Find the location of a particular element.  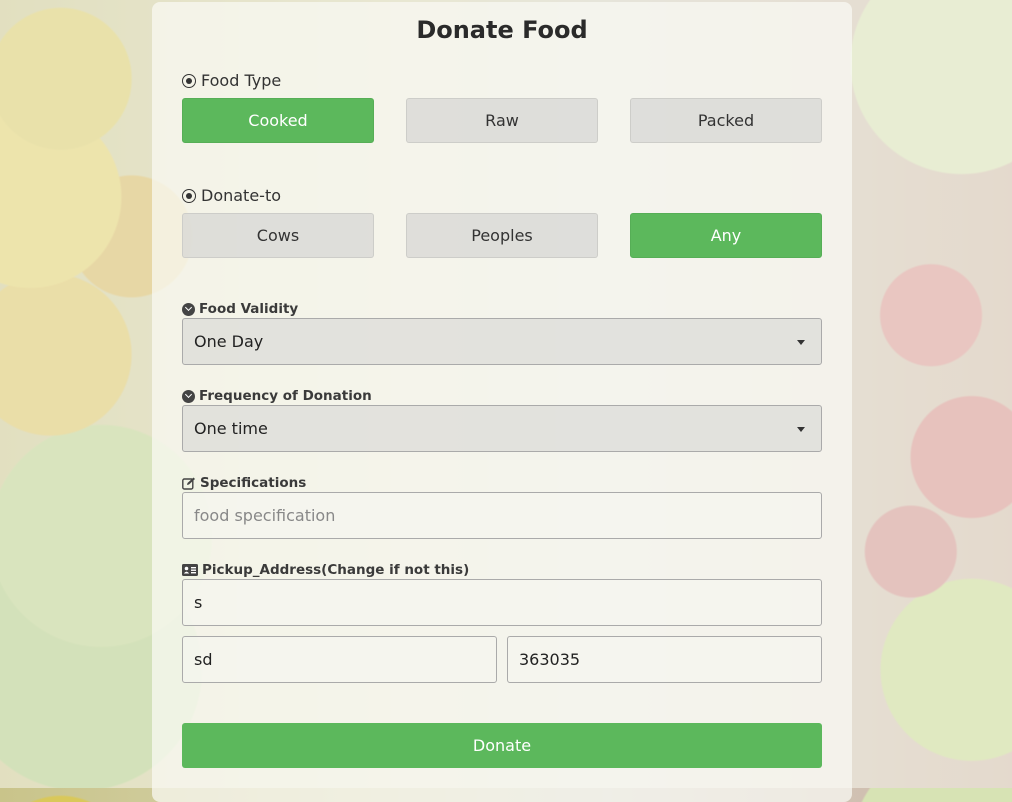

frequency-value: One time is located at coordinates (231, 428).